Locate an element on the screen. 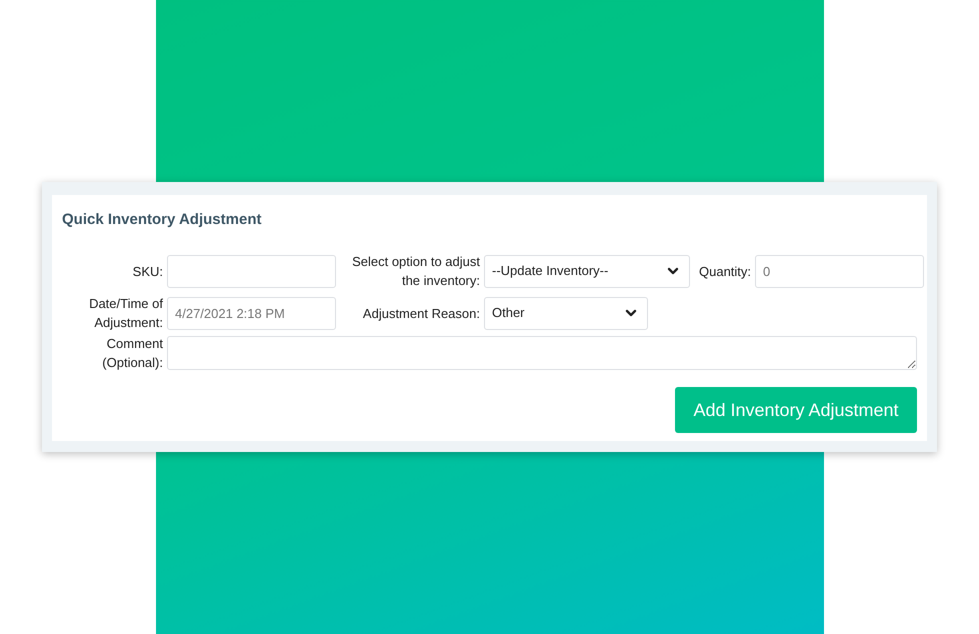 The height and width of the screenshot is (634, 979). comment-label: Comment (Optional): is located at coordinates (132, 353).